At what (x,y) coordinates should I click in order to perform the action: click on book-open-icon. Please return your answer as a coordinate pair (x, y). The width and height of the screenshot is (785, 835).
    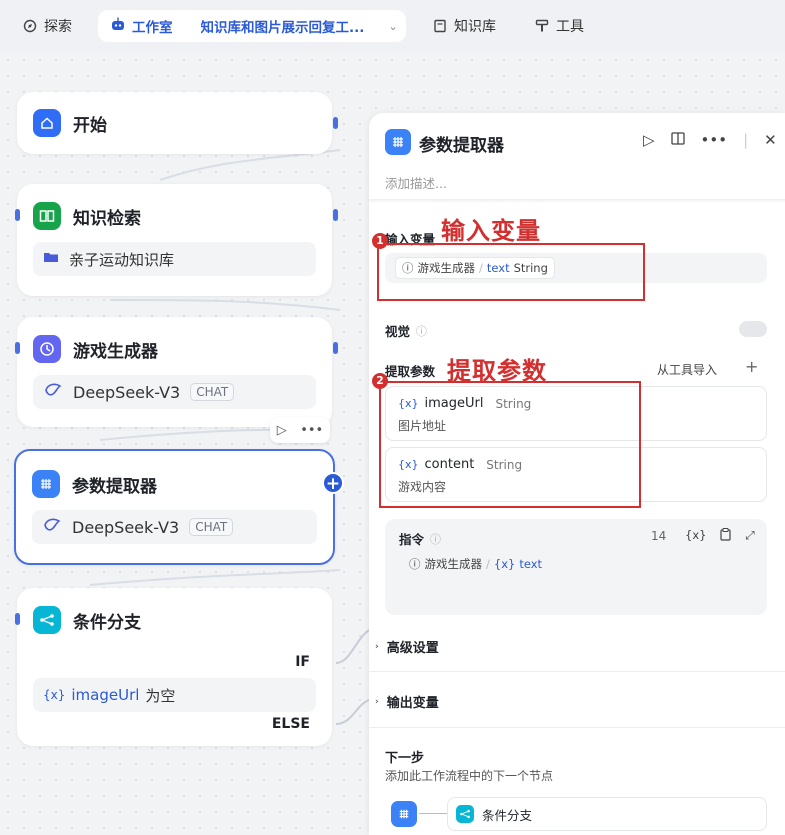
    Looking at the image, I should click on (47, 216).